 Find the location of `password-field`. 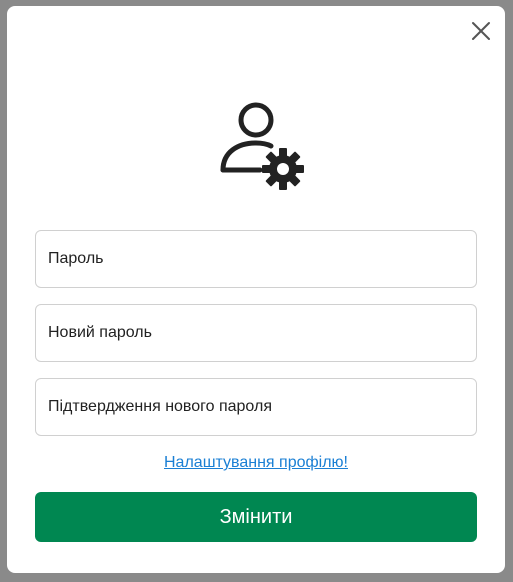

password-field is located at coordinates (256, 259).